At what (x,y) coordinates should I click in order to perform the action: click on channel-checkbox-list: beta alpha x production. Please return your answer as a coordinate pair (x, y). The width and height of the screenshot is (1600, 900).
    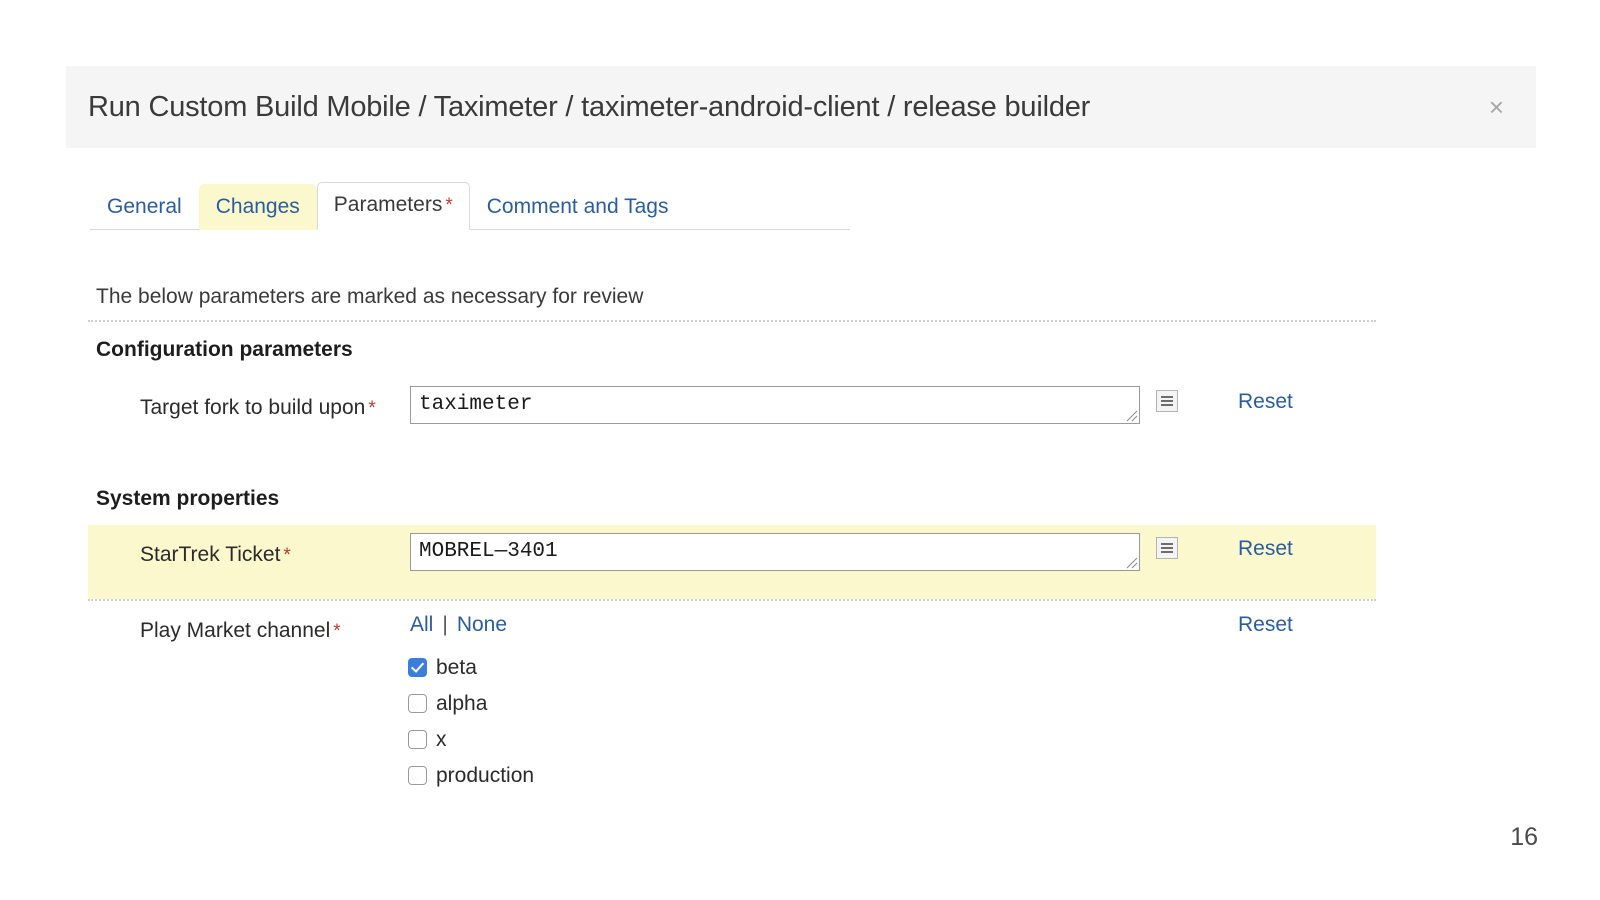
    Looking at the image, I should click on (471, 721).